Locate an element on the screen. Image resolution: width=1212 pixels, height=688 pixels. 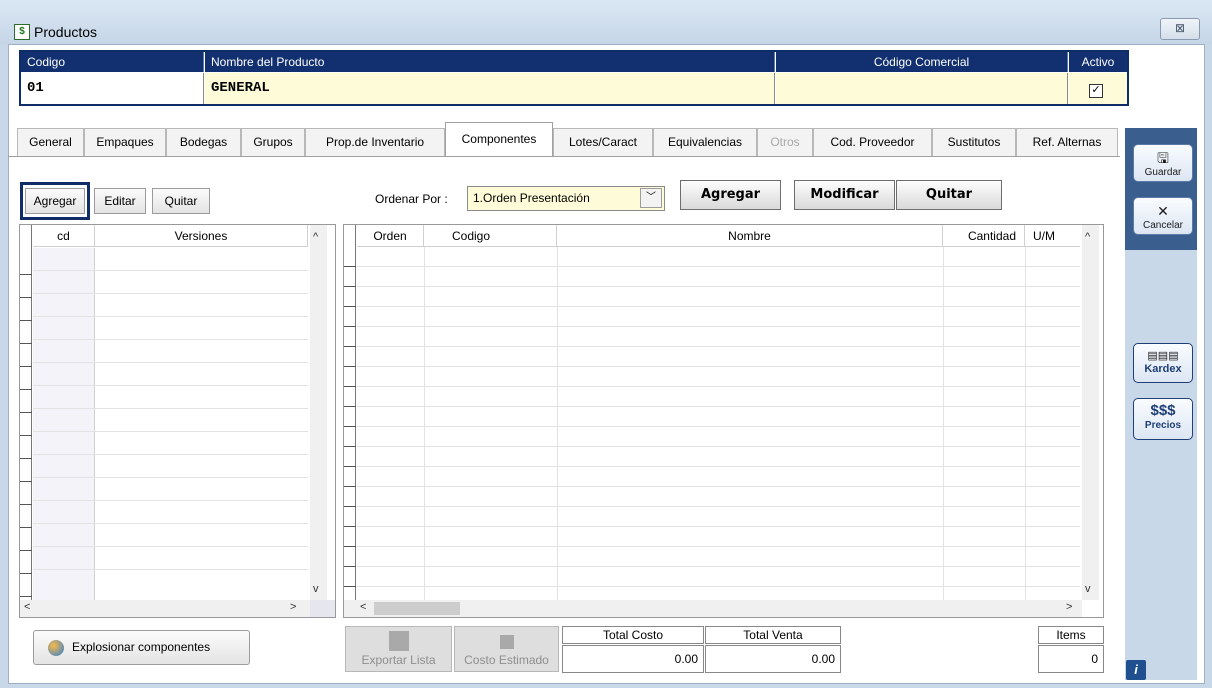
window-title: Productos is located at coordinates (66, 32).